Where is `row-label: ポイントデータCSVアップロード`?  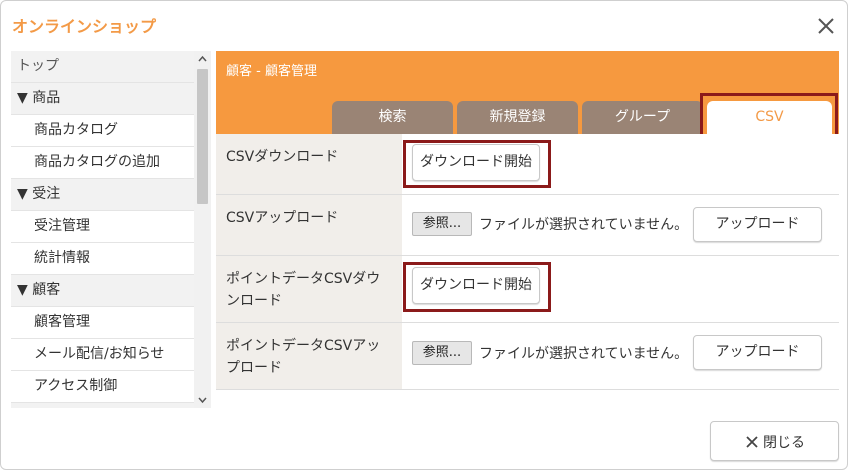
row-label: ポイントデータCSVアップロード is located at coordinates (309, 356).